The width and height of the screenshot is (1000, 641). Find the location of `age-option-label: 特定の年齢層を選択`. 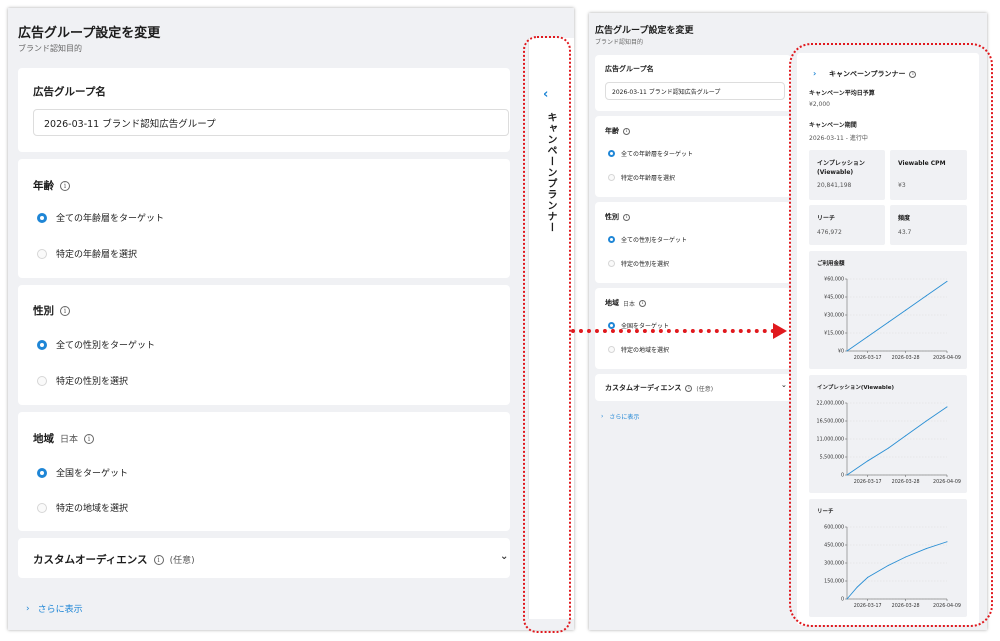

age-option-label: 特定の年齢層を選択 is located at coordinates (648, 178).